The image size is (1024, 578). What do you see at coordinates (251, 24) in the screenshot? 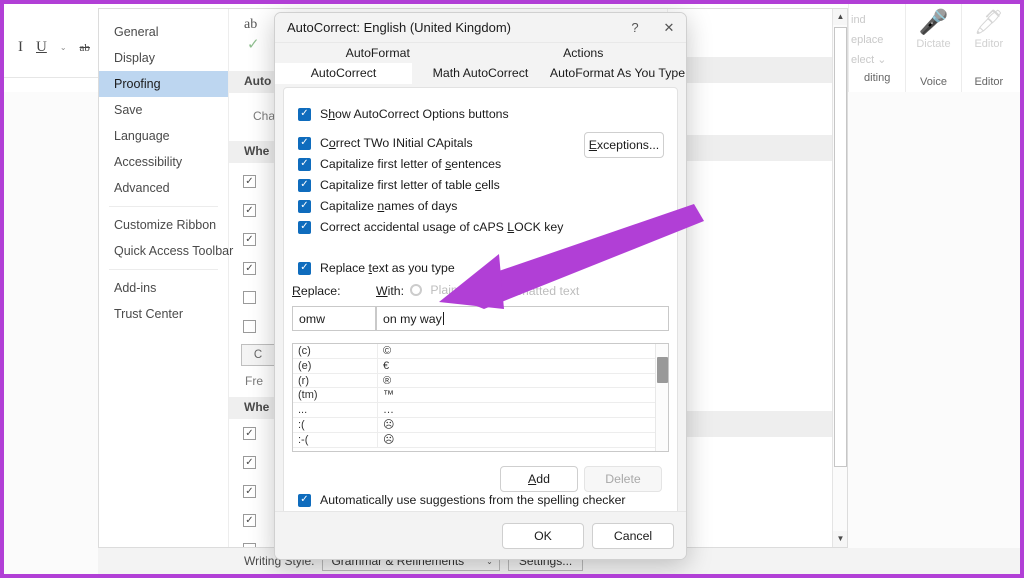
I see `abc-spellcheck-icon: ab` at bounding box center [251, 24].